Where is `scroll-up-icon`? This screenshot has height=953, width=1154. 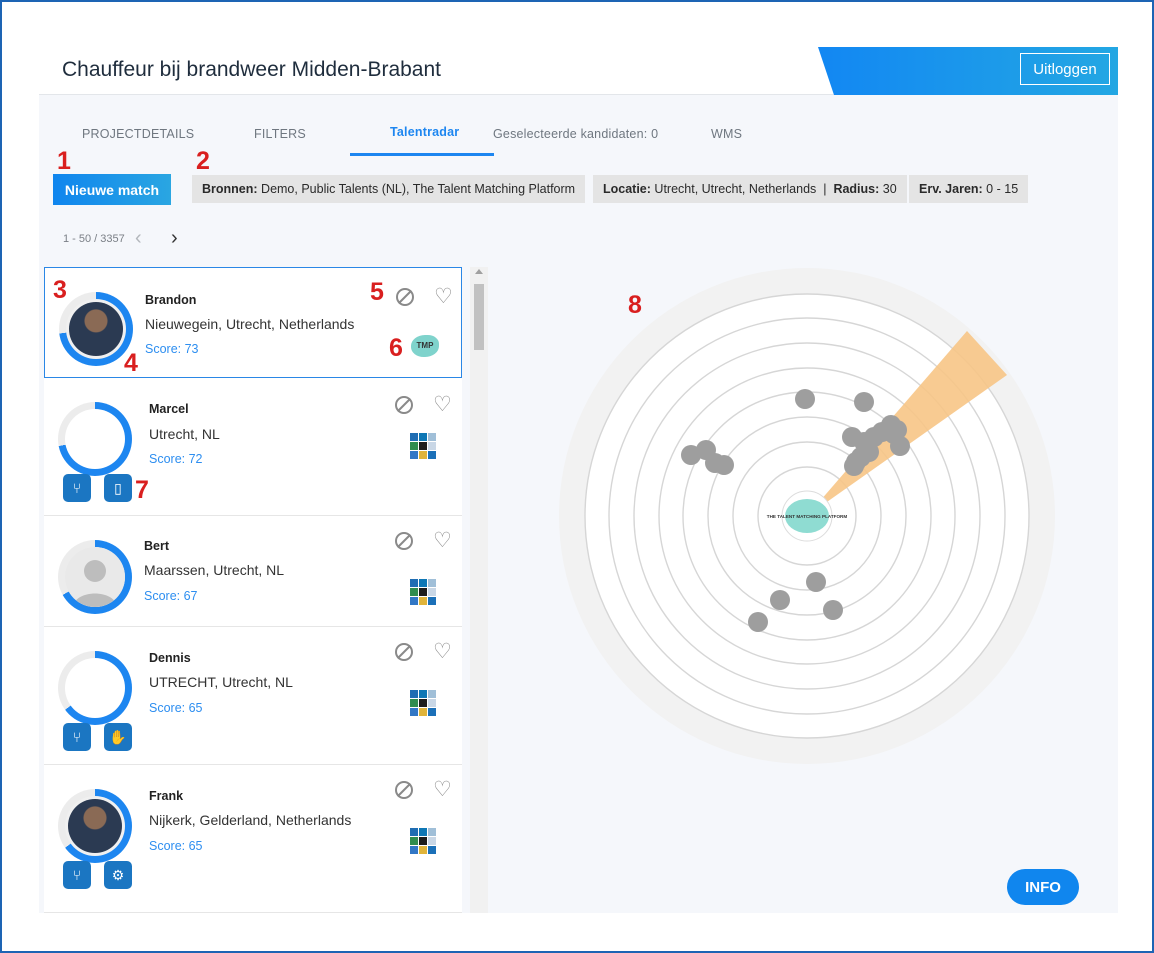
scroll-up-icon is located at coordinates (479, 271).